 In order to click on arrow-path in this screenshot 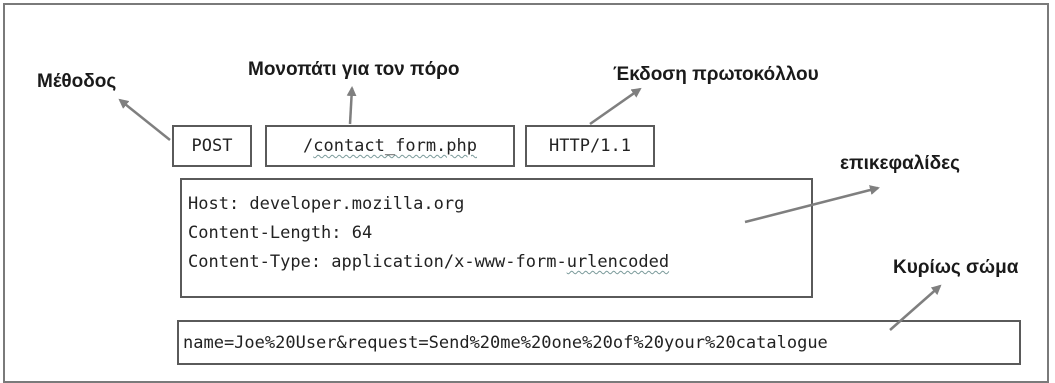, I will do `click(351, 105)`.